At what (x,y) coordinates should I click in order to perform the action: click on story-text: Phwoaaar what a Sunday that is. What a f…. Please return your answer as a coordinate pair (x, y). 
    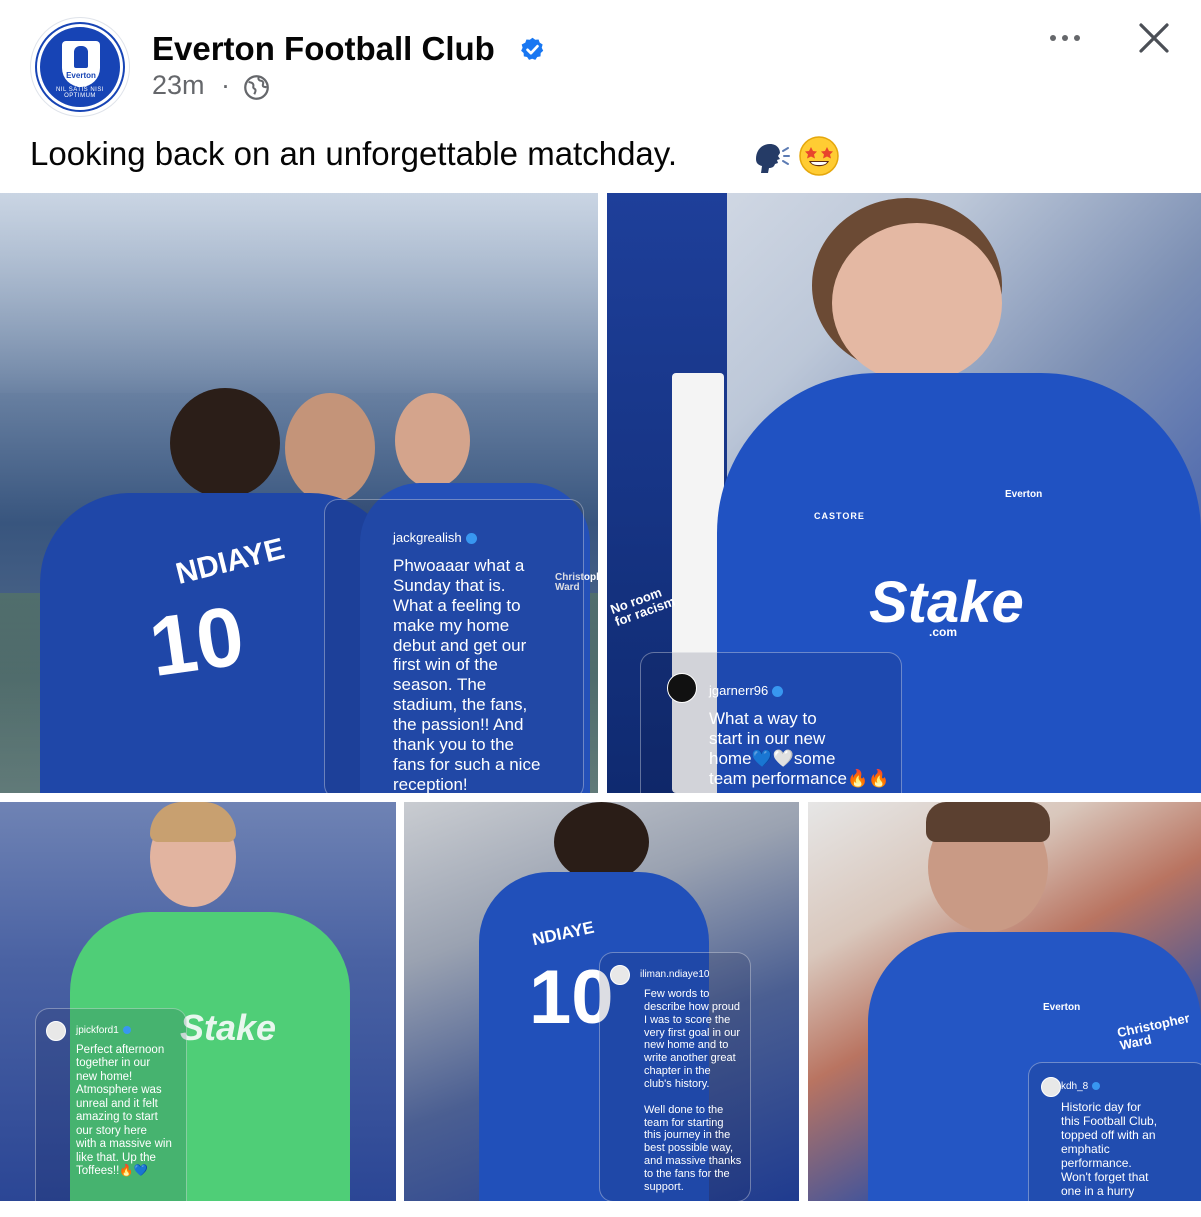
    Looking at the image, I should click on (467, 674).